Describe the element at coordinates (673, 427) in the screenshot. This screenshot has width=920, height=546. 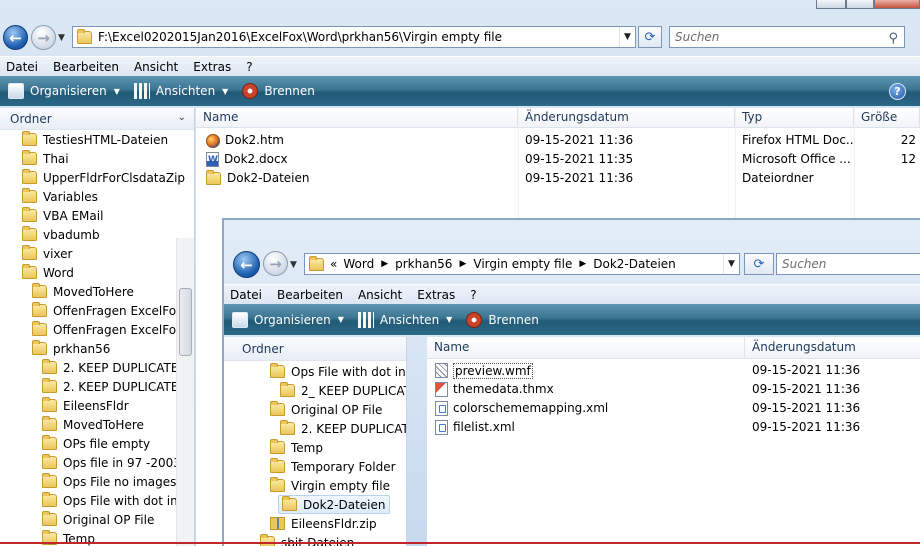
I see `file-row: filelist.xml 09-15-2021 11:36` at that location.